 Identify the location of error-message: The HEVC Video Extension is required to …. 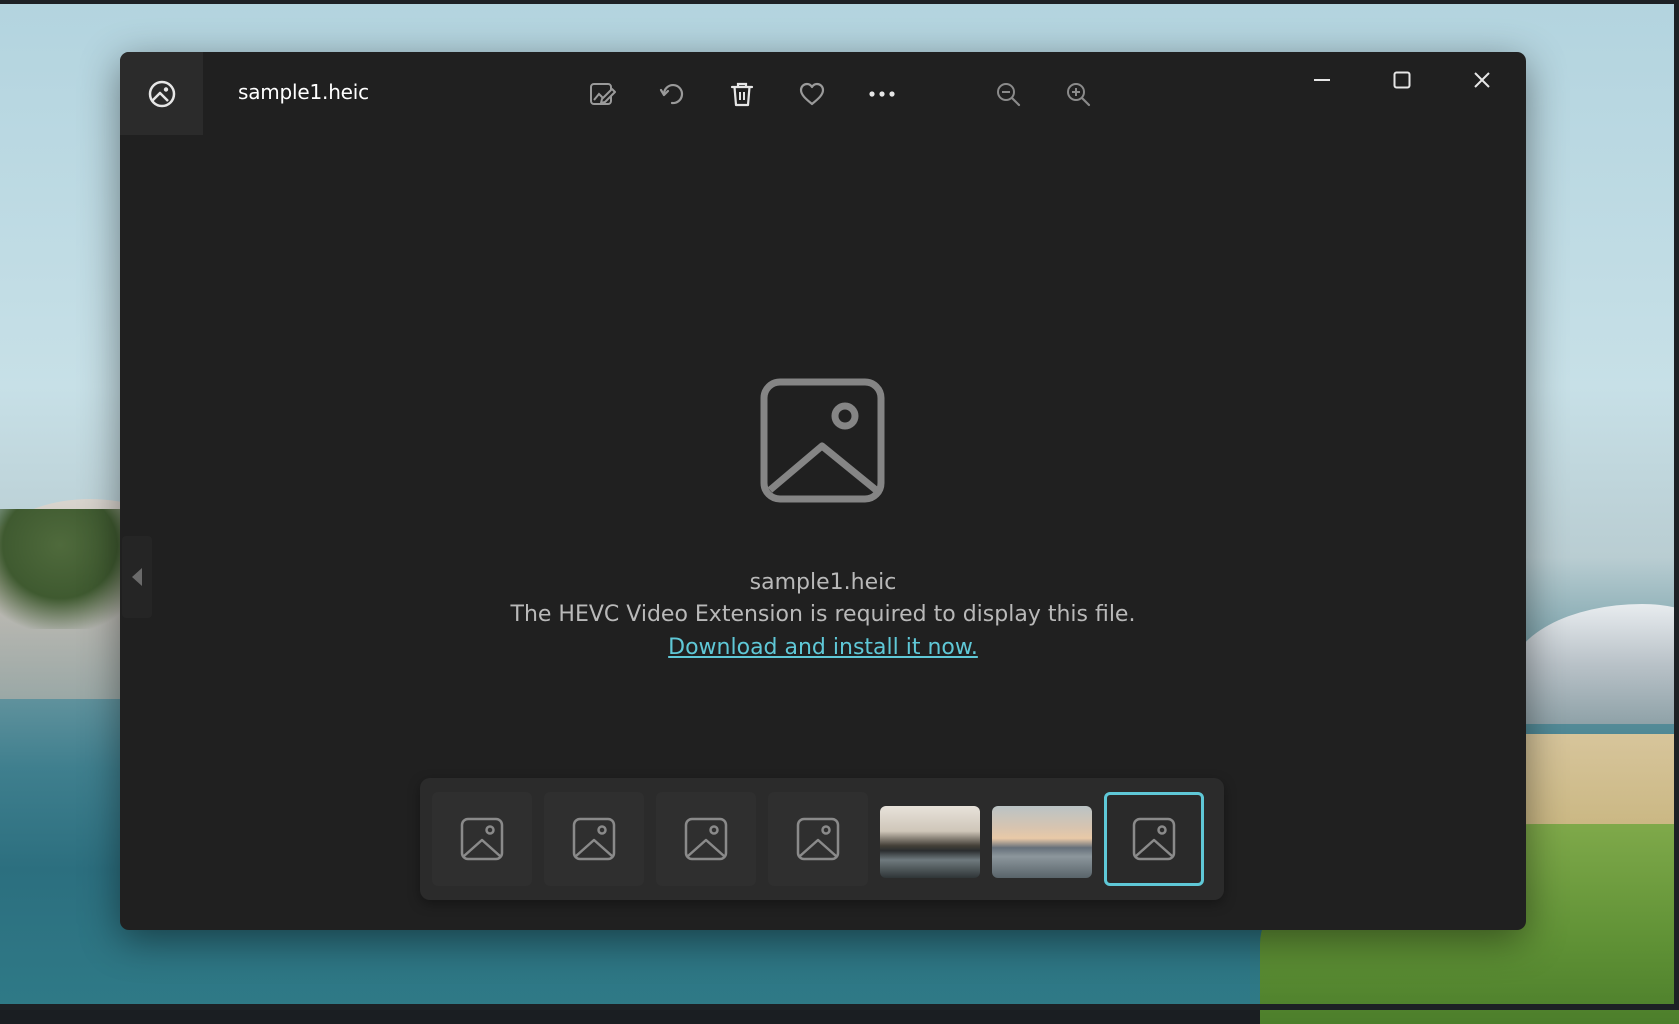
(823, 614).